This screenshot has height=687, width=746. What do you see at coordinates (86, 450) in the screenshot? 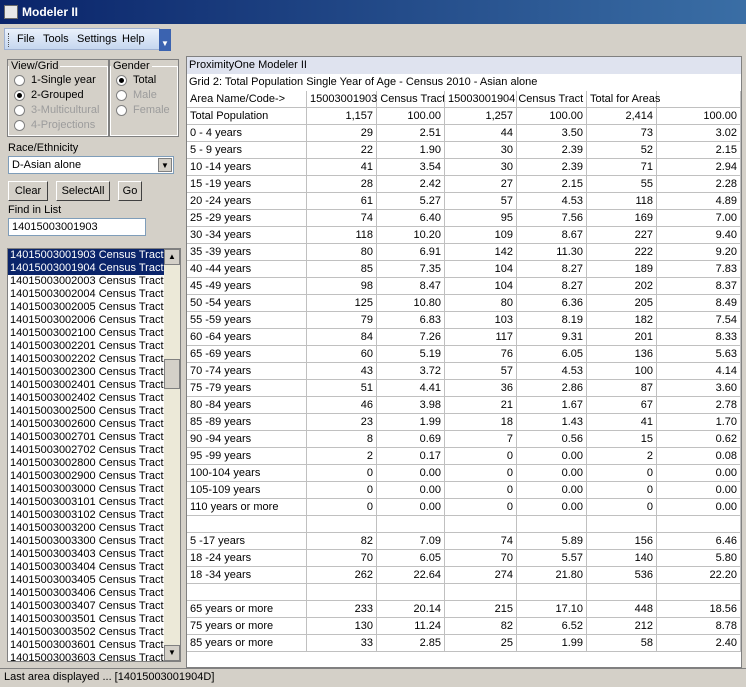
I see `list-item: 14015003002702 Census Tract` at bounding box center [86, 450].